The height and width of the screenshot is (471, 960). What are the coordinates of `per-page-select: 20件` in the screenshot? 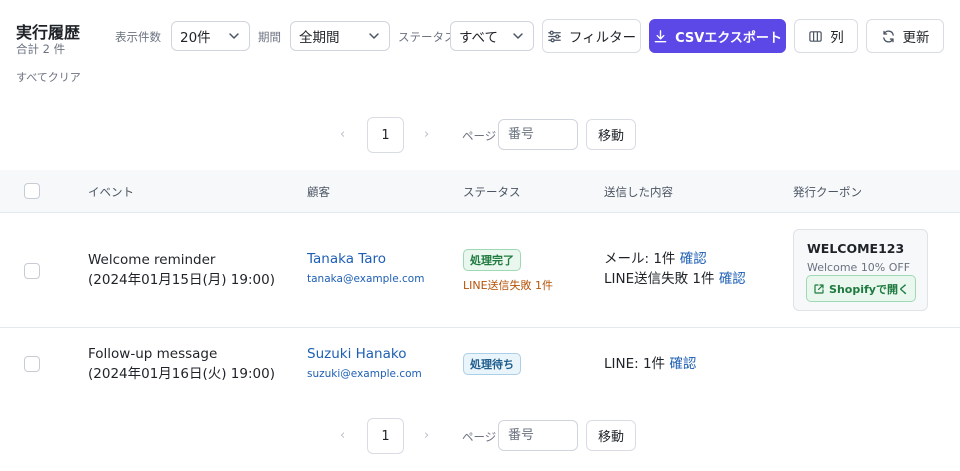 It's located at (210, 36).